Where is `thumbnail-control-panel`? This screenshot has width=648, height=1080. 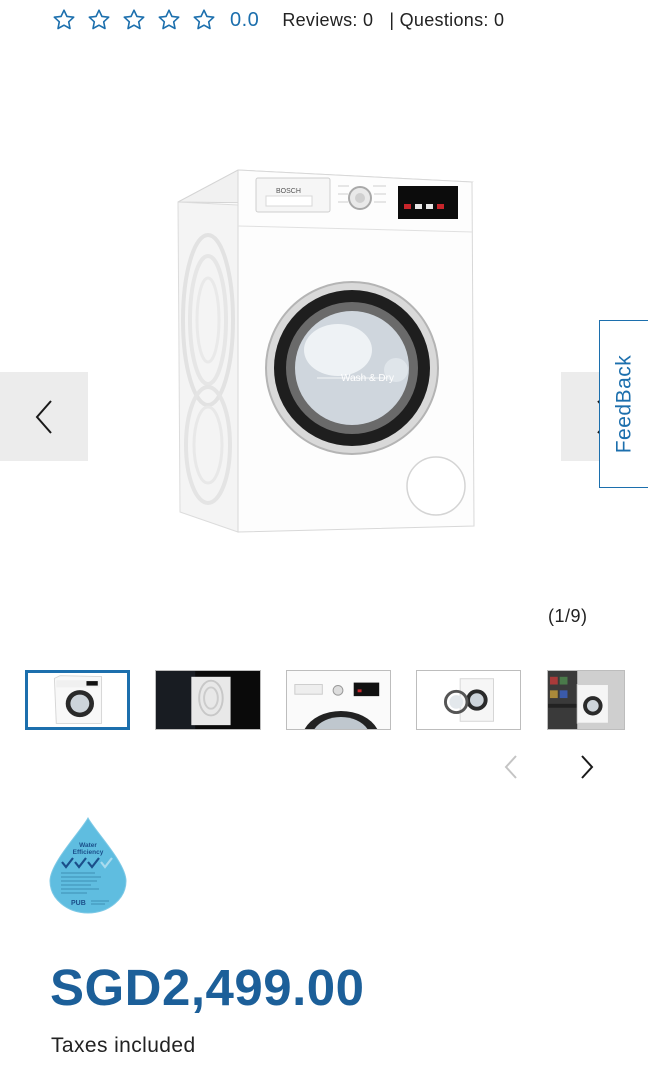 thumbnail-control-panel is located at coordinates (338, 700).